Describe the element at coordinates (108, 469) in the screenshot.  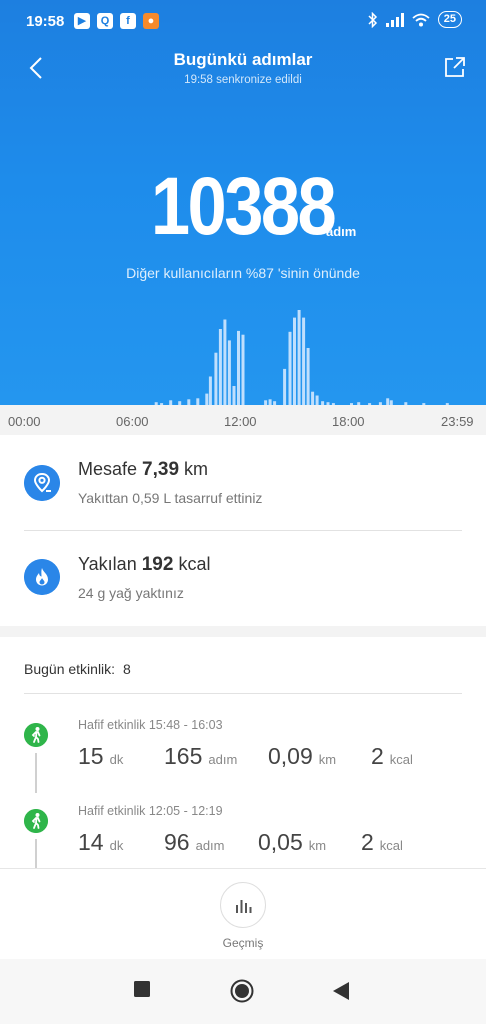
I see `distance-label: Mesafe` at that location.